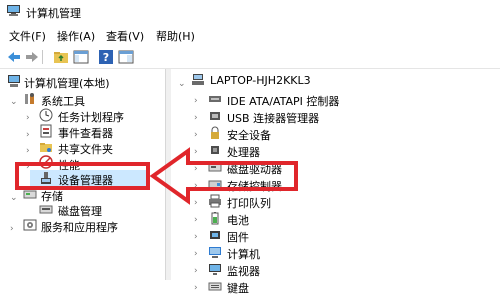 The image size is (500, 296). What do you see at coordinates (76, 36) in the screenshot?
I see `menu-action: 操作(A)` at bounding box center [76, 36].